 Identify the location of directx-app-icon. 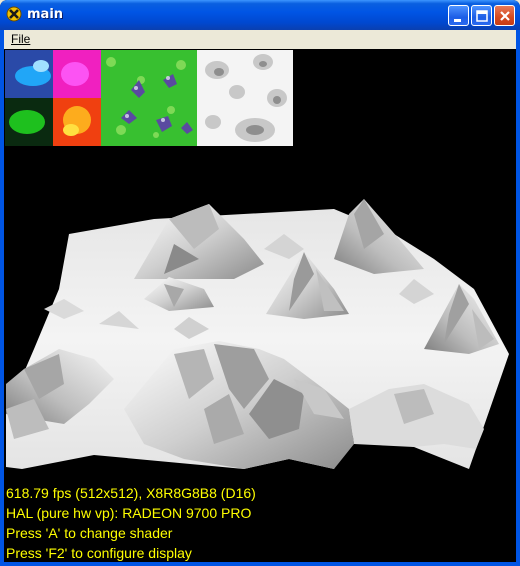
(14, 14).